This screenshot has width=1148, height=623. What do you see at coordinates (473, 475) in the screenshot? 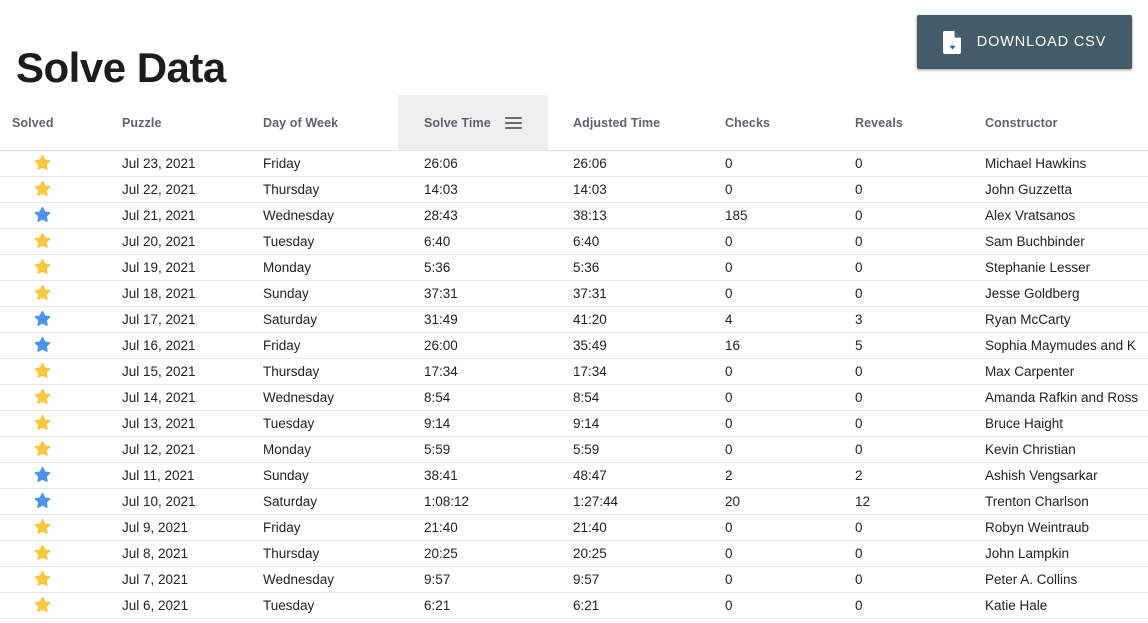
I see `cell-solve-time: 38:41` at bounding box center [473, 475].